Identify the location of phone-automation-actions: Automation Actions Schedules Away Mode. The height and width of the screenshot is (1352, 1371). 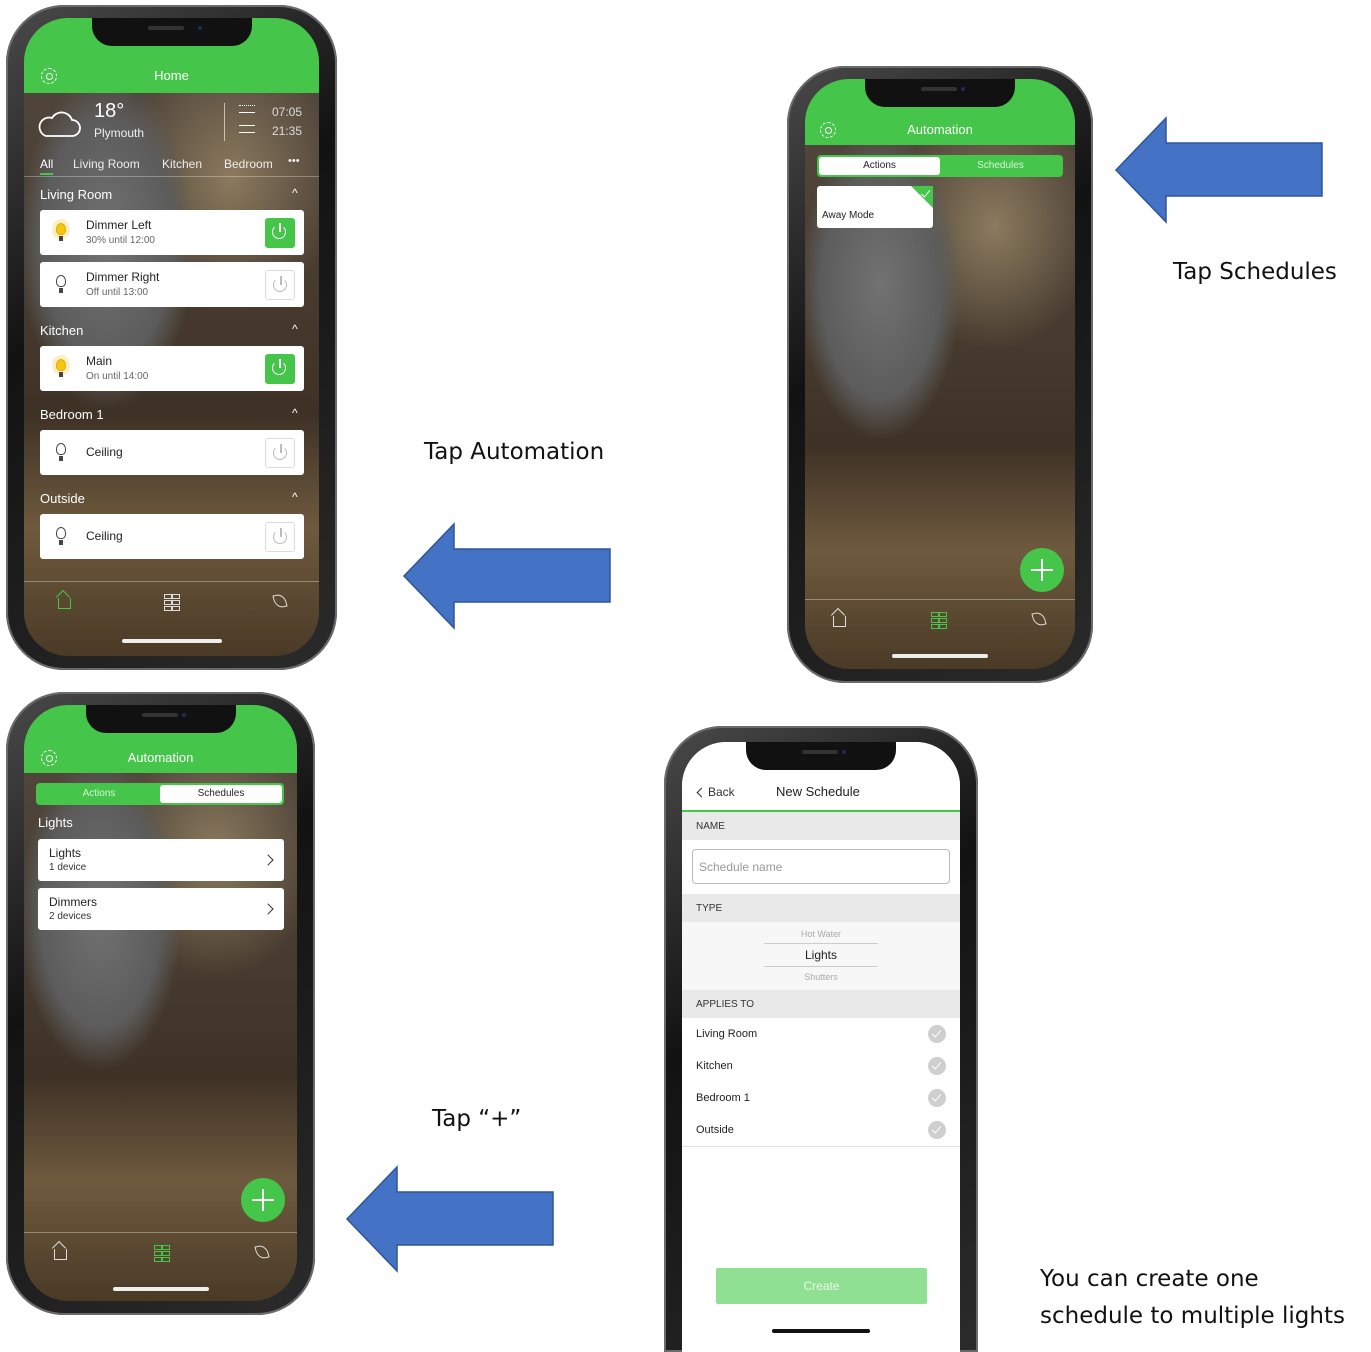
(940, 374).